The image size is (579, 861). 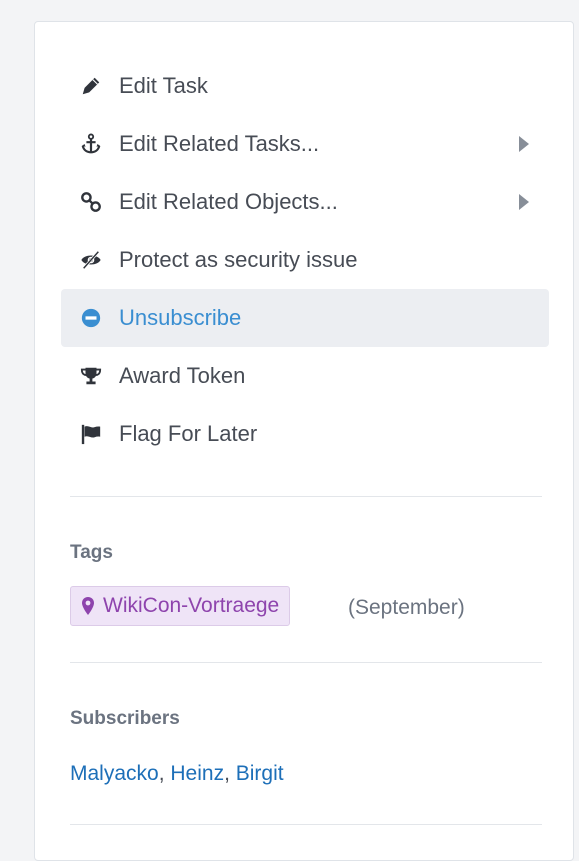 What do you see at coordinates (91, 376) in the screenshot?
I see `trophy-icon` at bounding box center [91, 376].